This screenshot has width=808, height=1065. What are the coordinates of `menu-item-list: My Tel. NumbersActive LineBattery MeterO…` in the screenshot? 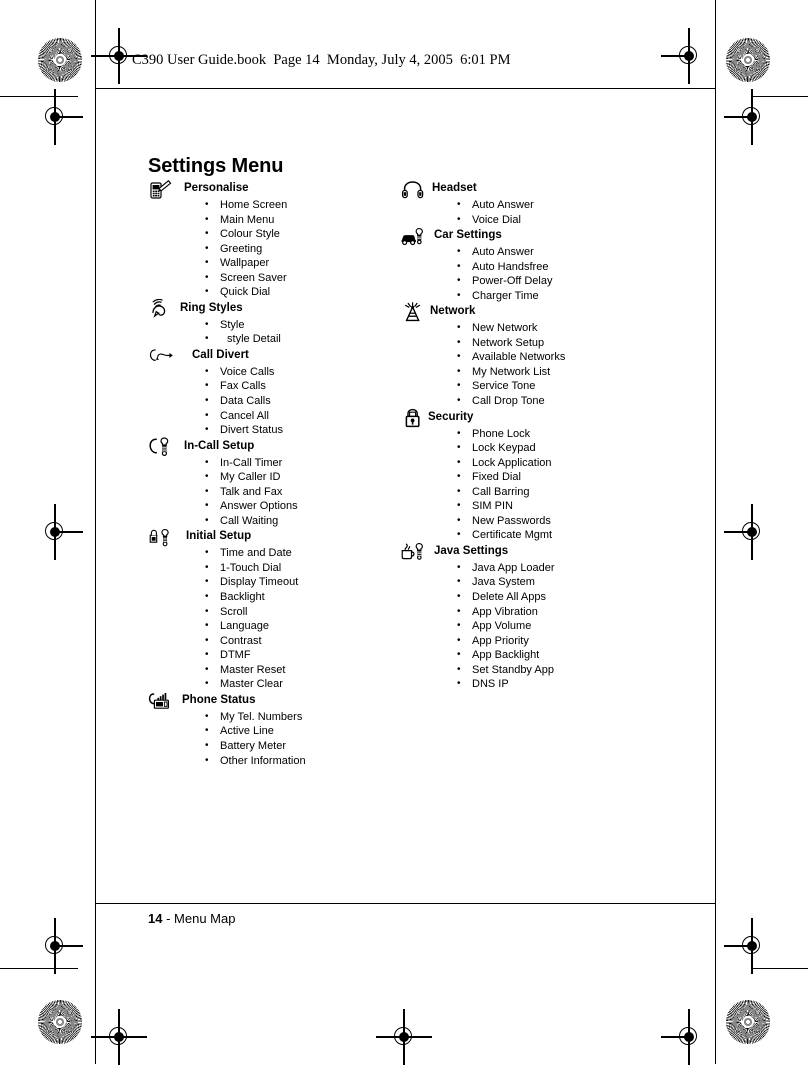 It's located at (273, 739).